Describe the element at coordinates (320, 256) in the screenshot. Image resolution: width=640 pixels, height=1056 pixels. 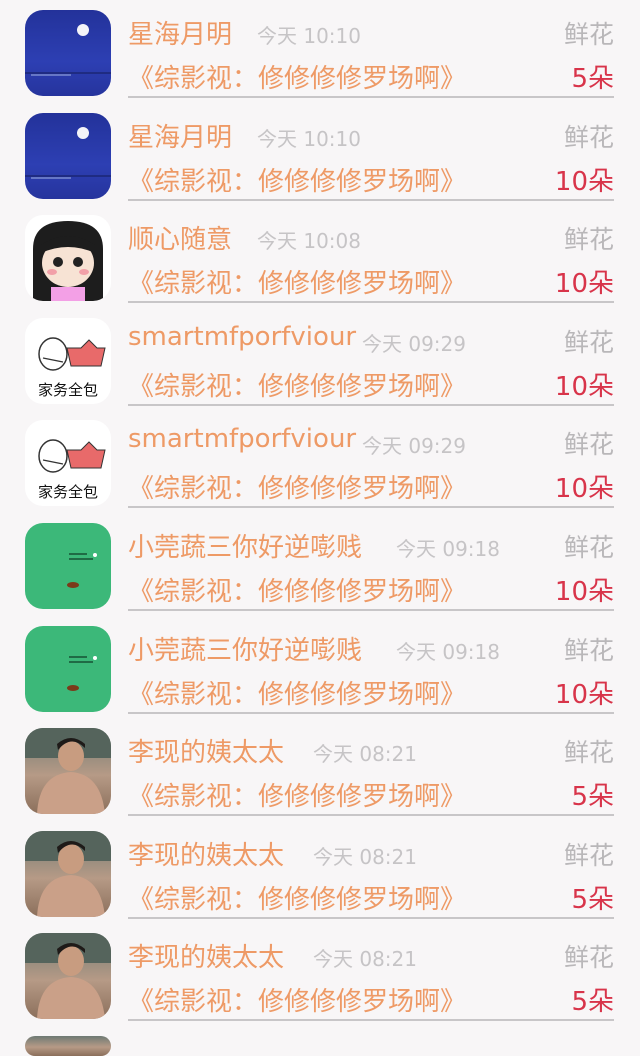
I see `list-item: 顺心随意 今天 10:08 鲜花 《综影视：修修修修罗场啊》 10朵` at that location.